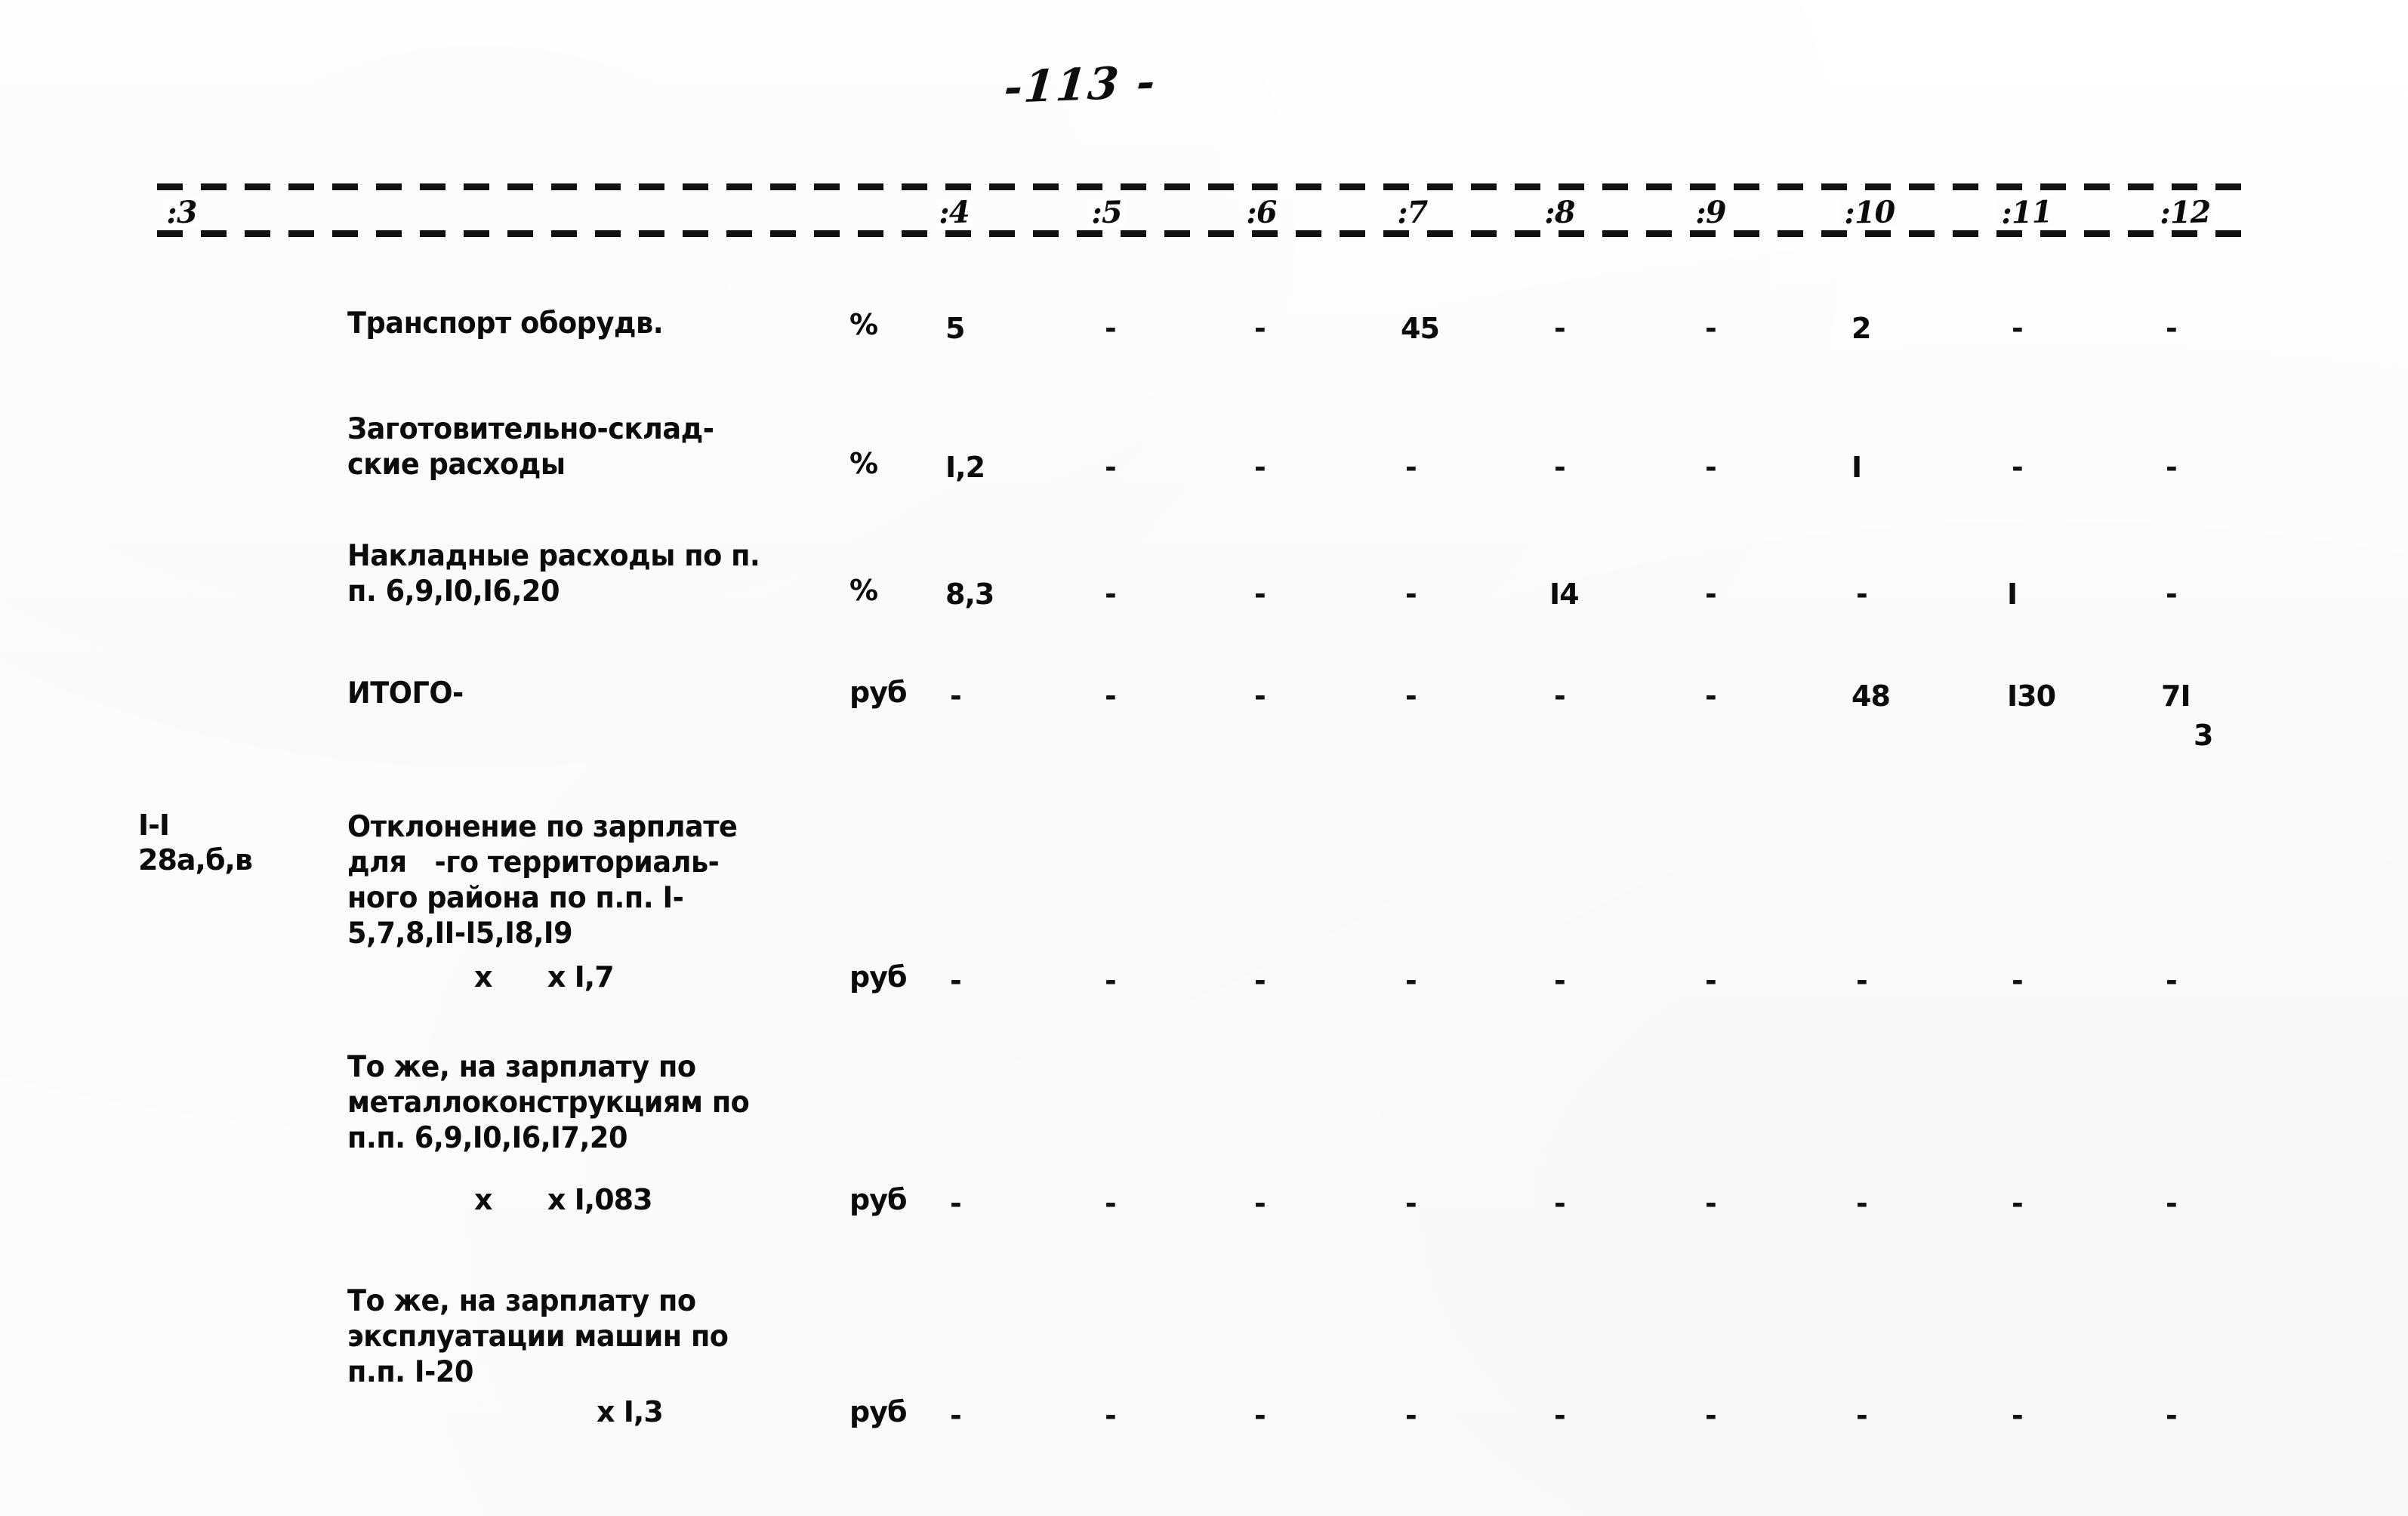  I want to click on table-row-3-label: ИТОГО-, so click(405, 693).